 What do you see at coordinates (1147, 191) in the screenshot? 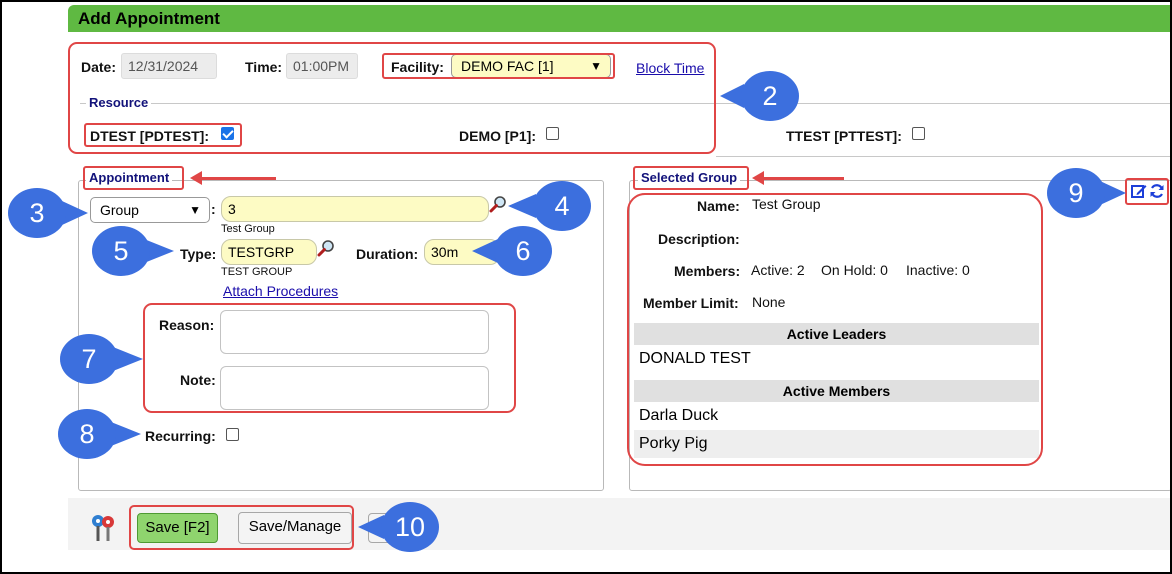
I see `highlight-edit-refresh` at bounding box center [1147, 191].